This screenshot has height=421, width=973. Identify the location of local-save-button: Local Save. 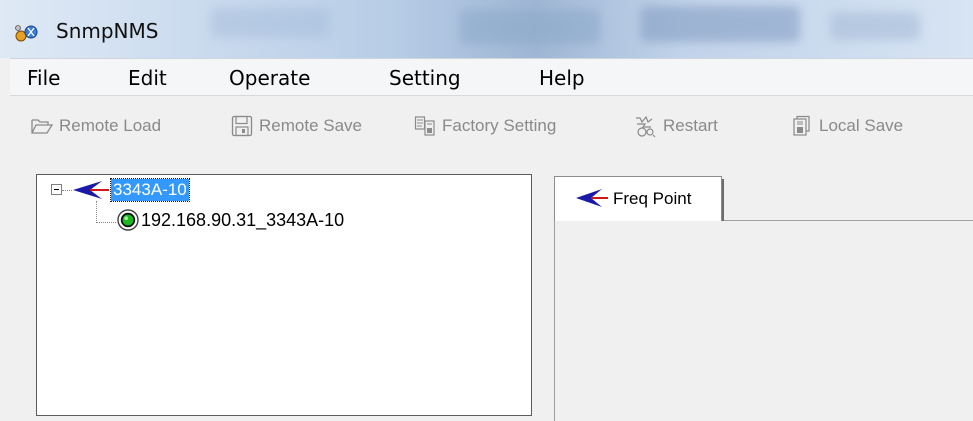
(847, 126).